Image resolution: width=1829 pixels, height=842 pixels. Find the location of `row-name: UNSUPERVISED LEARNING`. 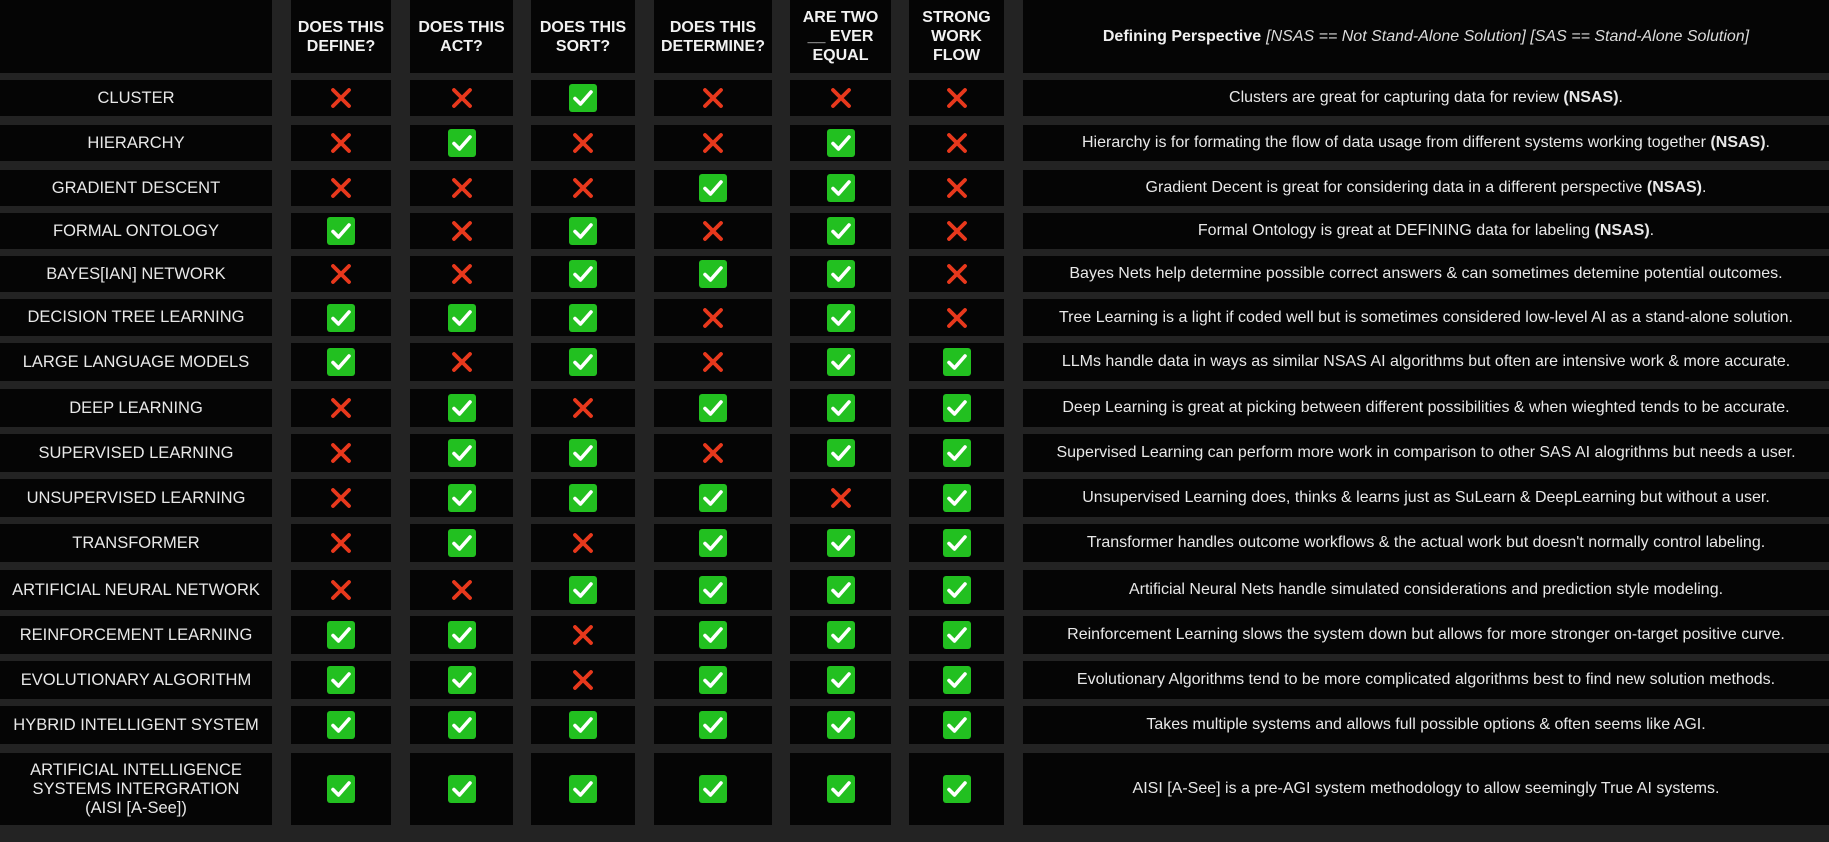

row-name: UNSUPERVISED LEARNING is located at coordinates (136, 498).